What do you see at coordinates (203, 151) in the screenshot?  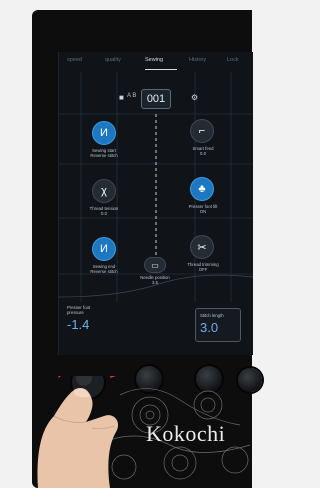 I see `smart-feed-label: Smart feed 0.0` at bounding box center [203, 151].